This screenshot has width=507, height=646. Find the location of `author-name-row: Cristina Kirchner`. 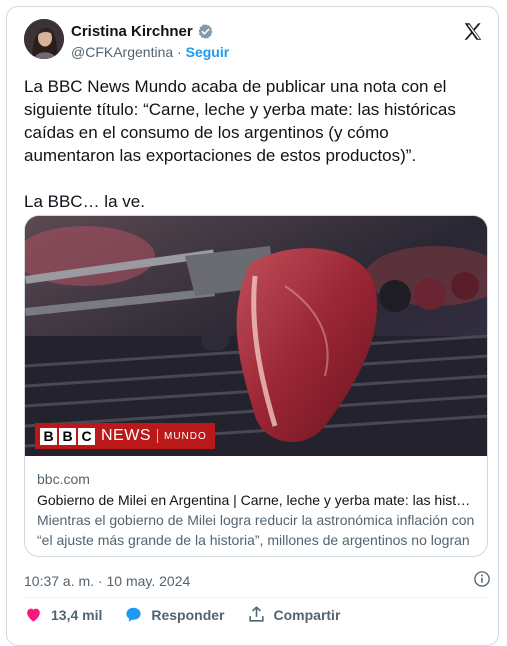

author-name-row: Cristina Kirchner is located at coordinates (142, 31).